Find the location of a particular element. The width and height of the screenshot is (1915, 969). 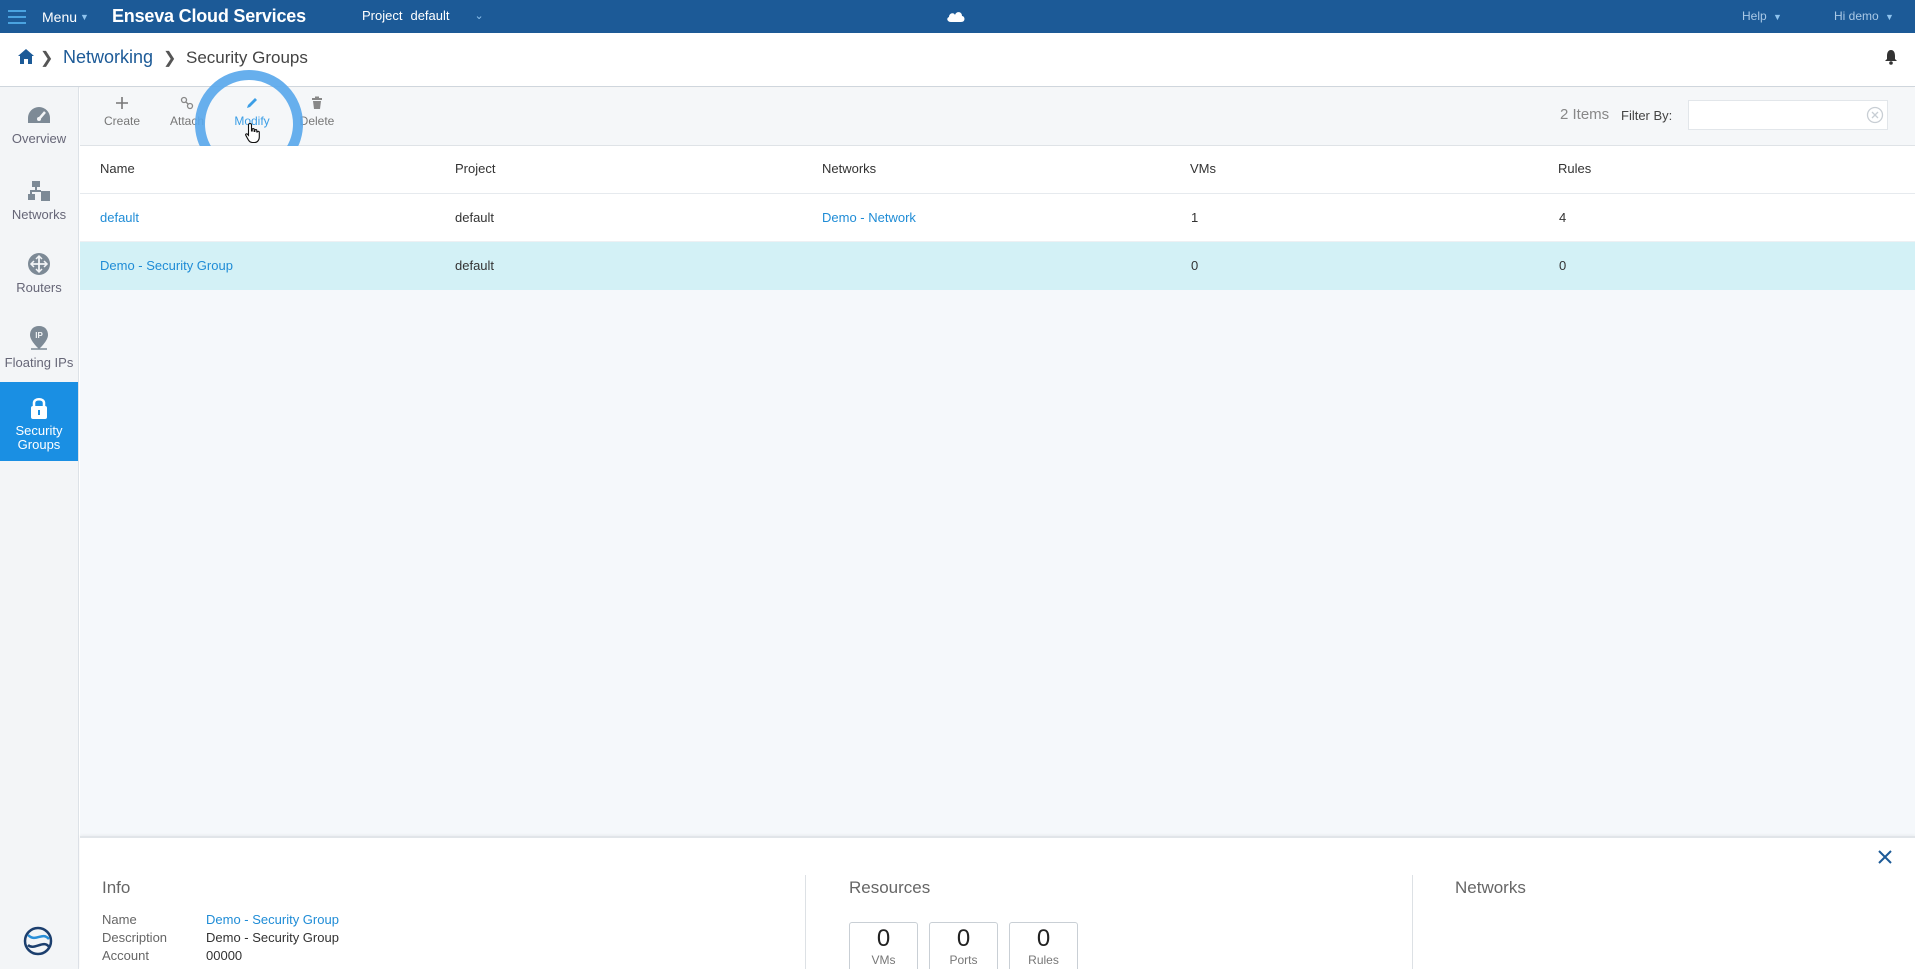

help-menu: Help ▼ is located at coordinates (1762, 16).